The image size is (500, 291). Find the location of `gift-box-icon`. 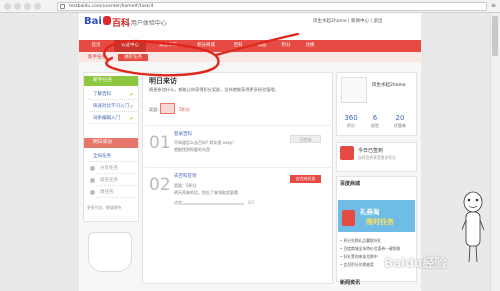

gift-box-icon is located at coordinates (348, 218).